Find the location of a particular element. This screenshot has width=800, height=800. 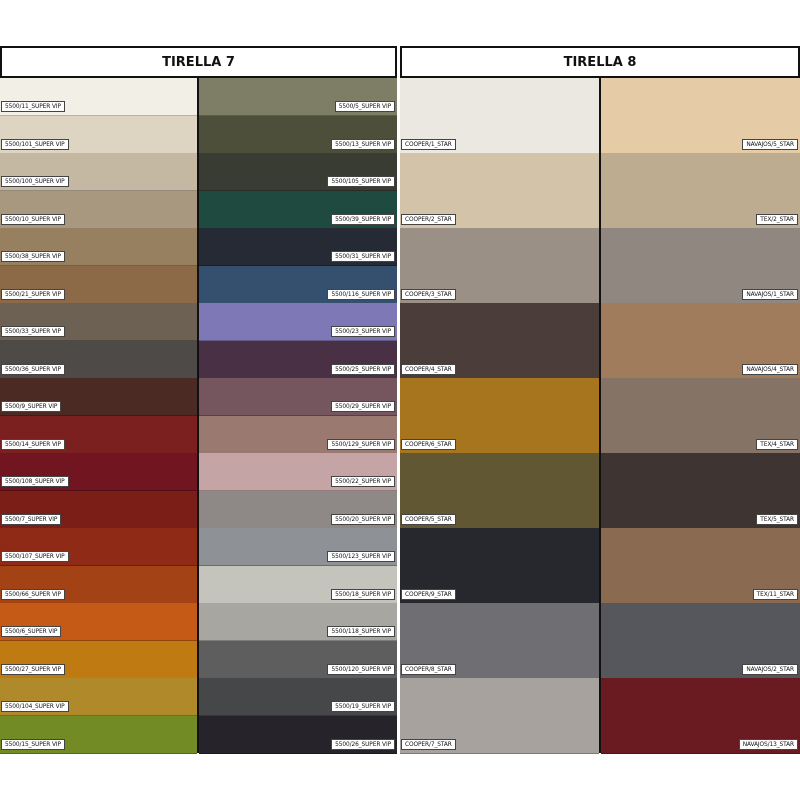

fabric-swatch: 5500/107_SUPER VIP is located at coordinates (98, 547).